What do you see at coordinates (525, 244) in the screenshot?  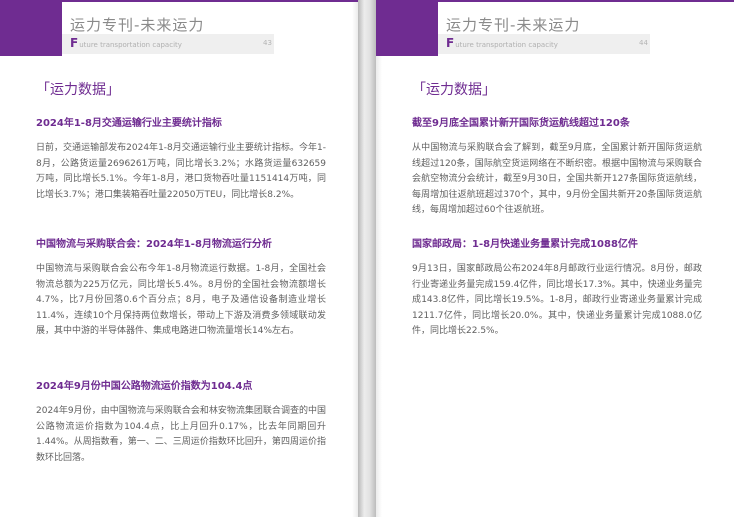 I see `article-heading: 国家邮政局：1-8月快递业务量累计完成1088亿件` at bounding box center [525, 244].